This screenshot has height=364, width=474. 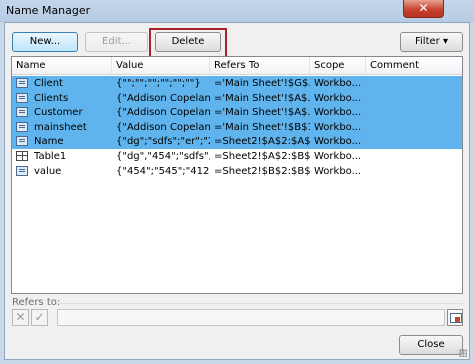 What do you see at coordinates (251, 317) in the screenshot?
I see `refers-to-input` at bounding box center [251, 317].